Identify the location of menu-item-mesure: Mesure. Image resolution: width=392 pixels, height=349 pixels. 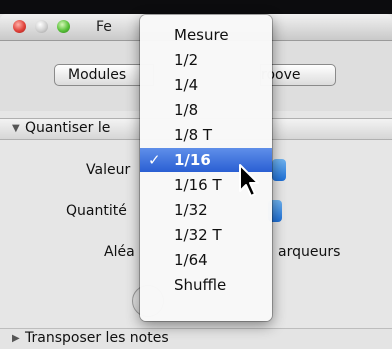
(206, 35).